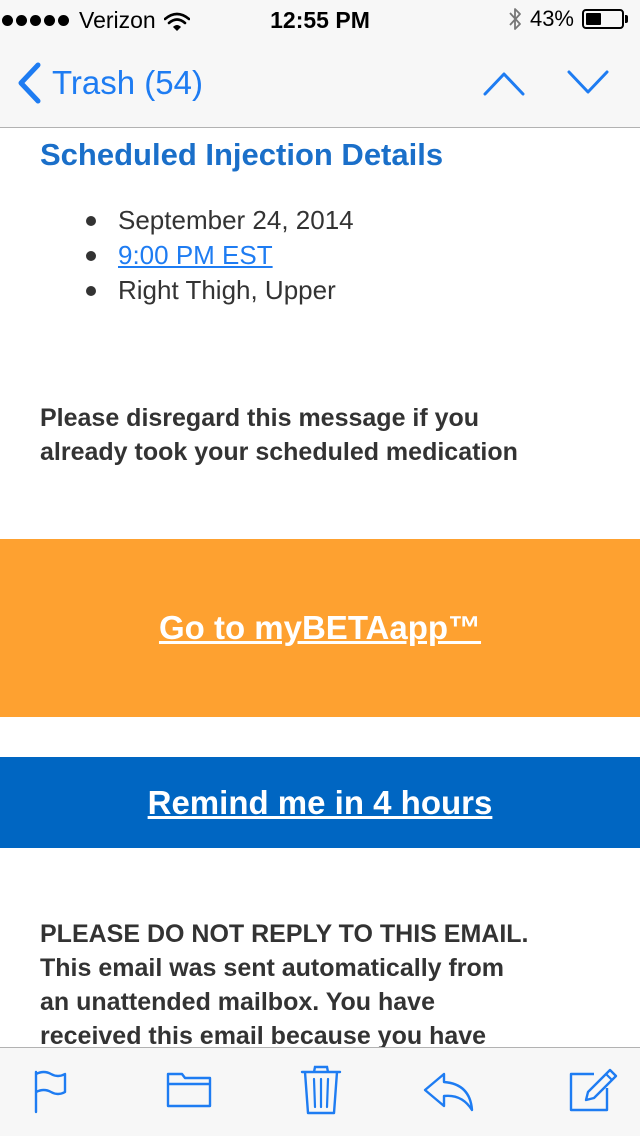 The image size is (640, 1136). I want to click on bluetooth-icon, so click(515, 19).